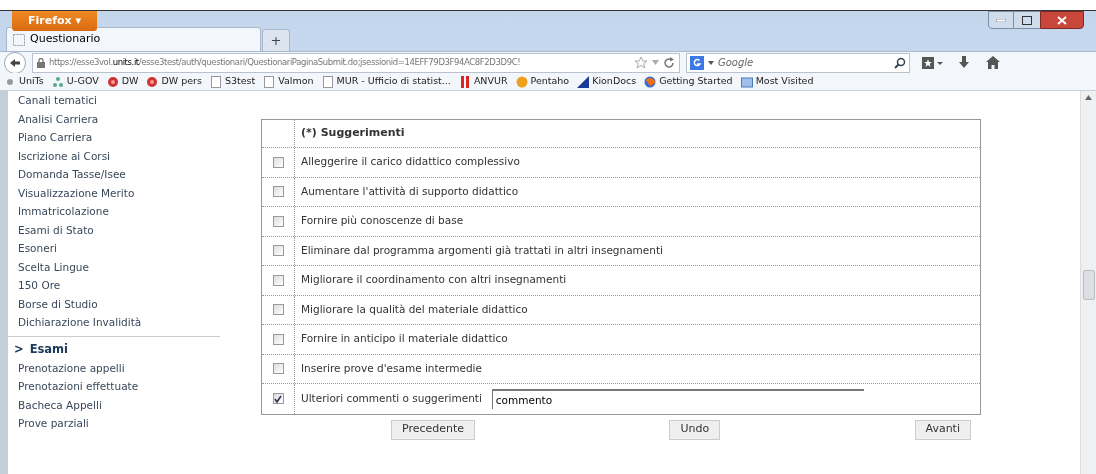  I want to click on back-button, so click(15, 62).